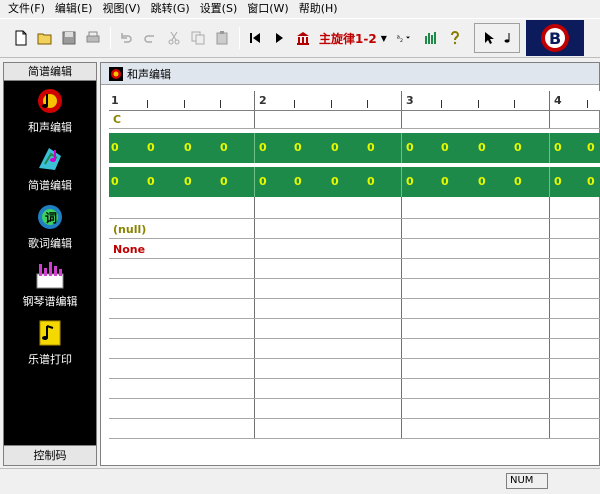 The height and width of the screenshot is (494, 600). I want to click on dropdown-arrow-icon: ▼, so click(383, 38).